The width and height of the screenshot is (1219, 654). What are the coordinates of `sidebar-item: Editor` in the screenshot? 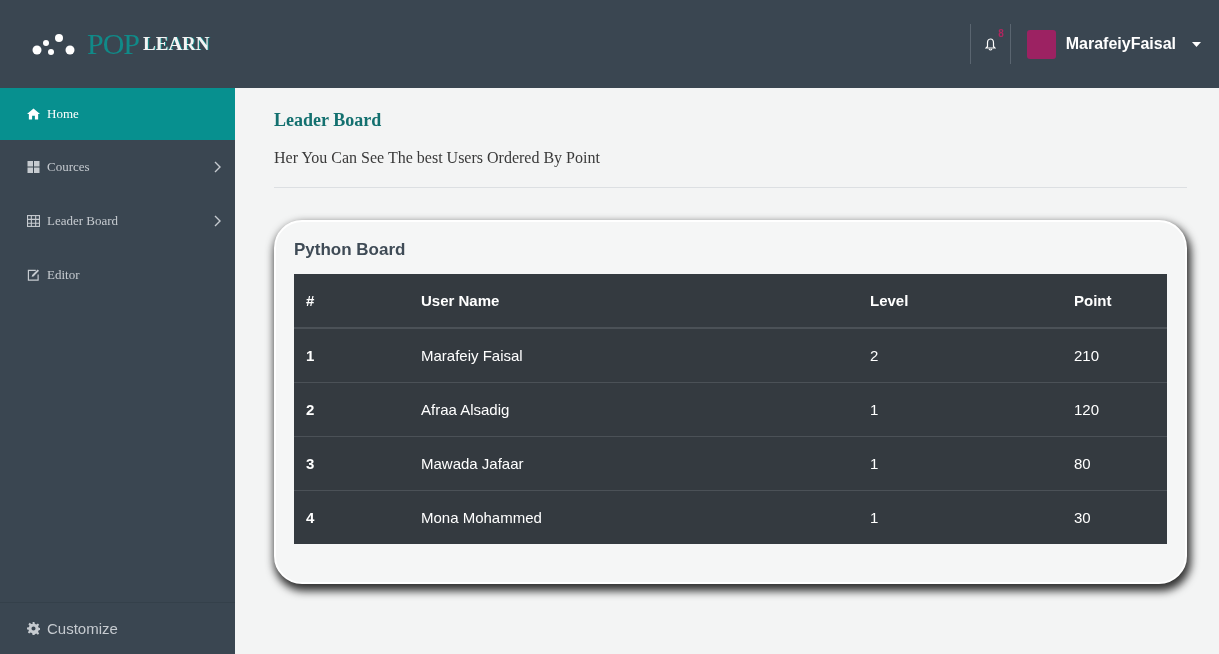 It's located at (117, 275).